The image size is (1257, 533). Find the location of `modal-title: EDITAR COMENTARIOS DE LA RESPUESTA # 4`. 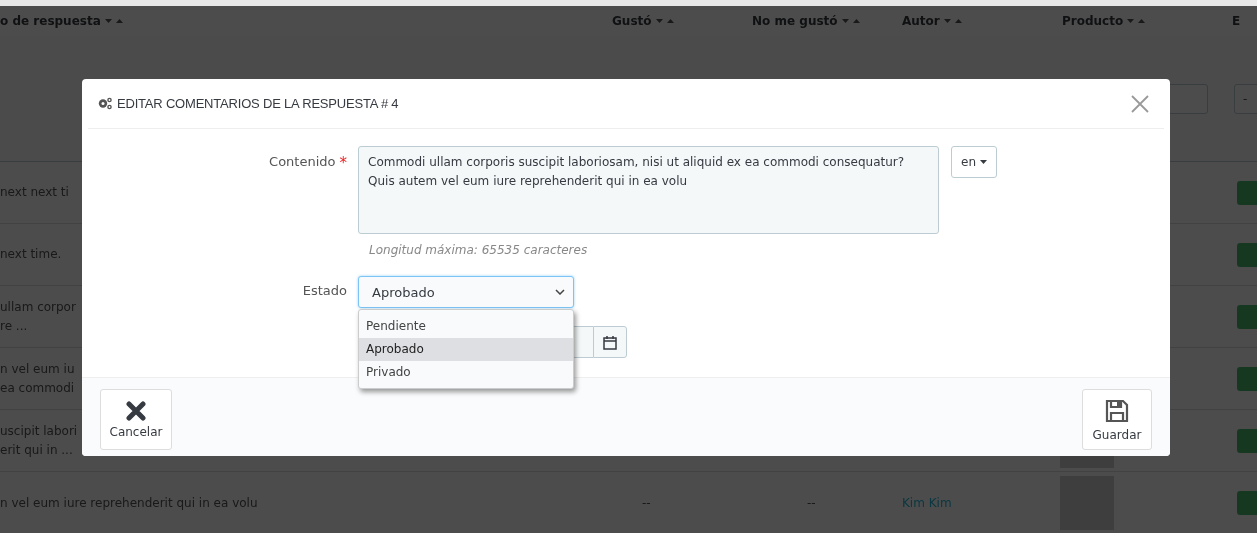

modal-title: EDITAR COMENTARIOS DE LA RESPUESTA # 4 is located at coordinates (258, 103).